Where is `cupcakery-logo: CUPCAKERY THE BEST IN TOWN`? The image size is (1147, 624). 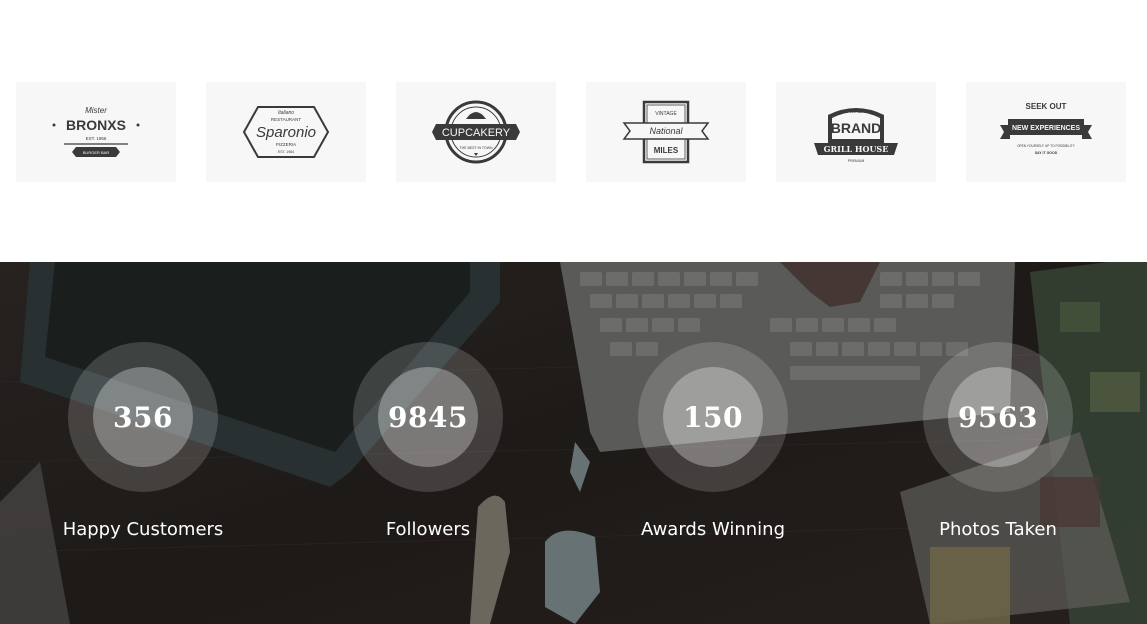 cupcakery-logo: CUPCAKERY THE BEST IN TOWN is located at coordinates (476, 132).